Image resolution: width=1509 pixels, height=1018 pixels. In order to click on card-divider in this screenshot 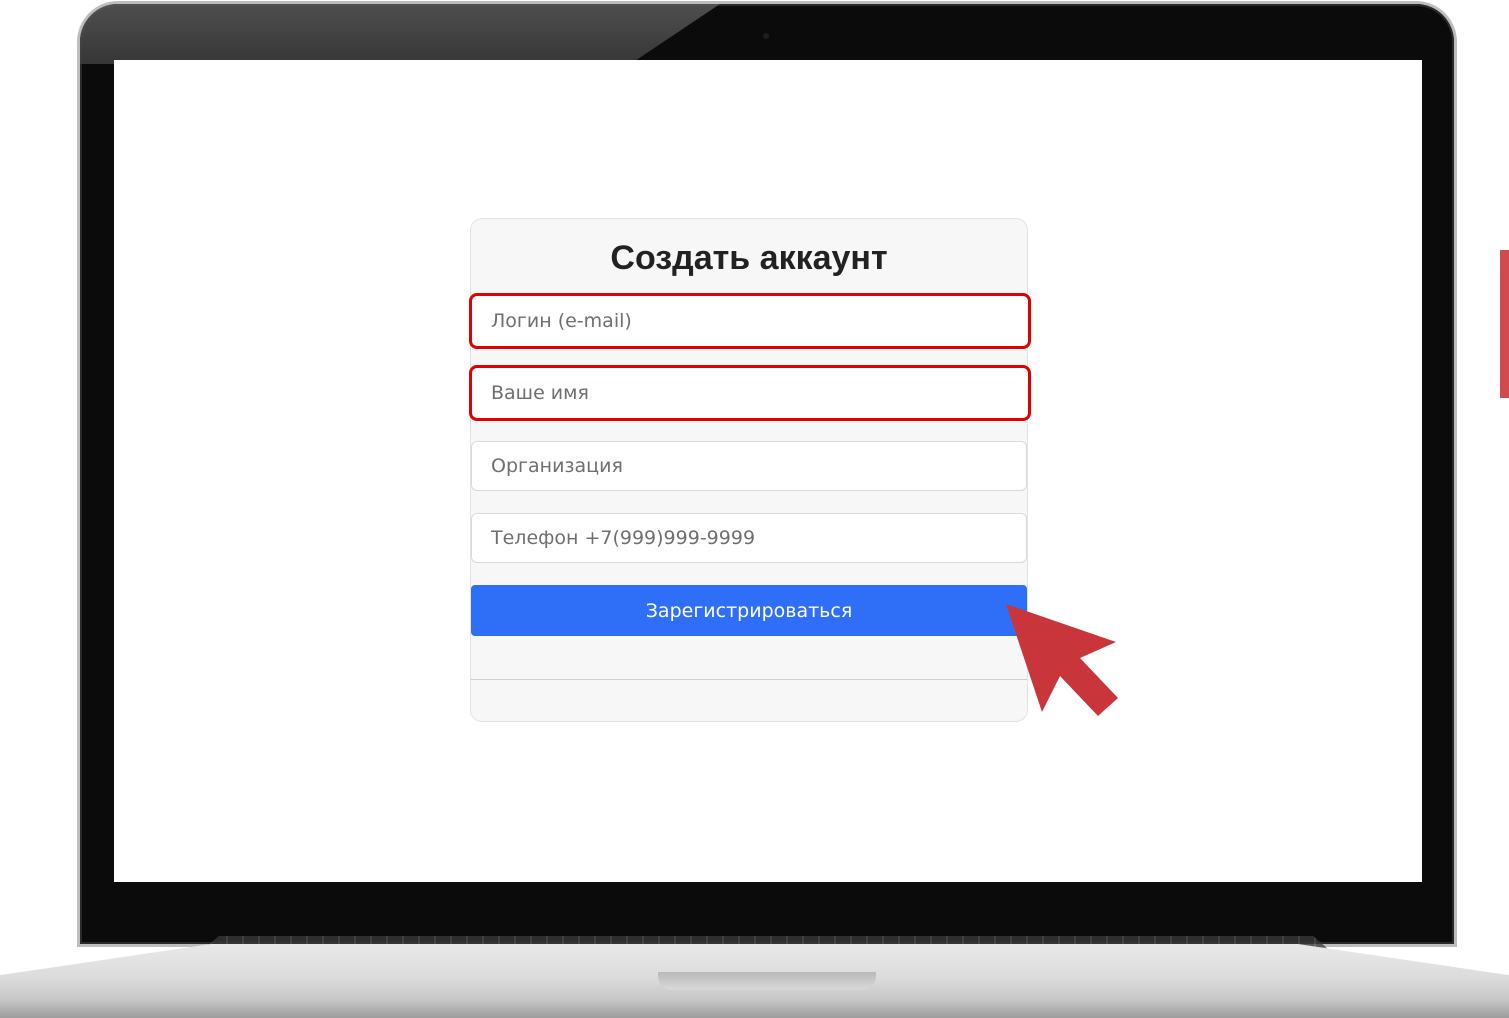, I will do `click(749, 679)`.